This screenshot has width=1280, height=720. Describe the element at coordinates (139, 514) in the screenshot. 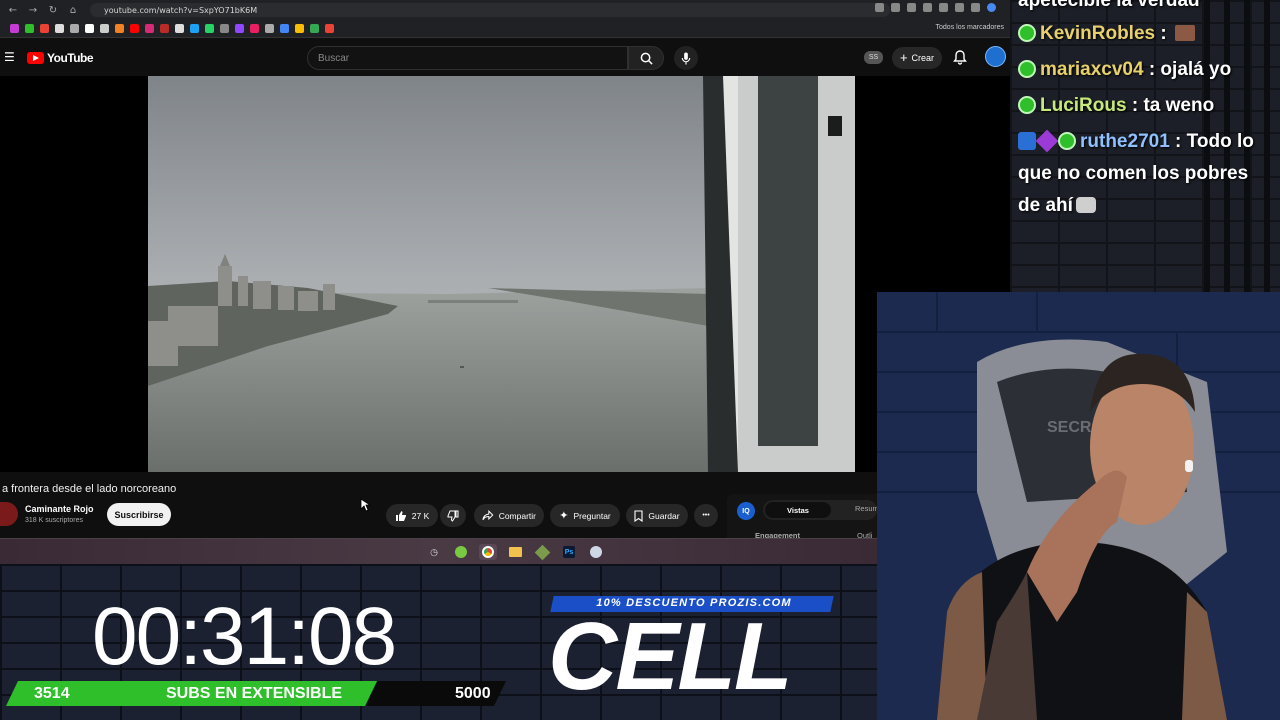

I see `subscribe-button: Suscribirse` at that location.